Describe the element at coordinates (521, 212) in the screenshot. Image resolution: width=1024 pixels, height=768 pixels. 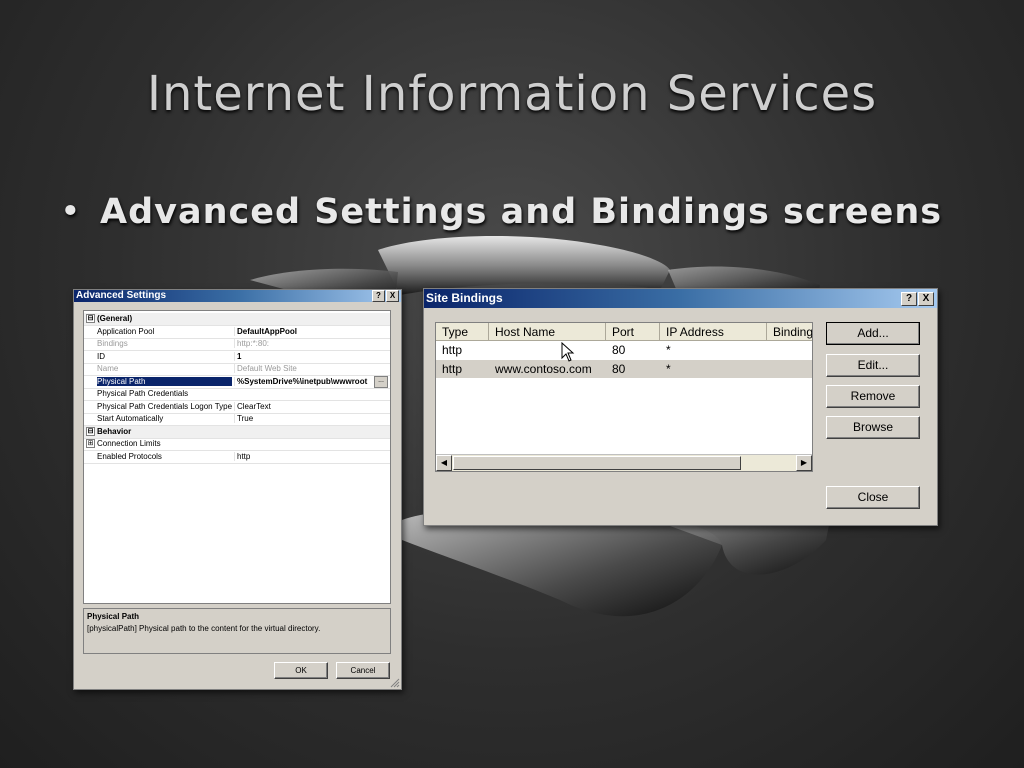
I see `bullet-text: Advanced Settings and Bindings screens` at that location.